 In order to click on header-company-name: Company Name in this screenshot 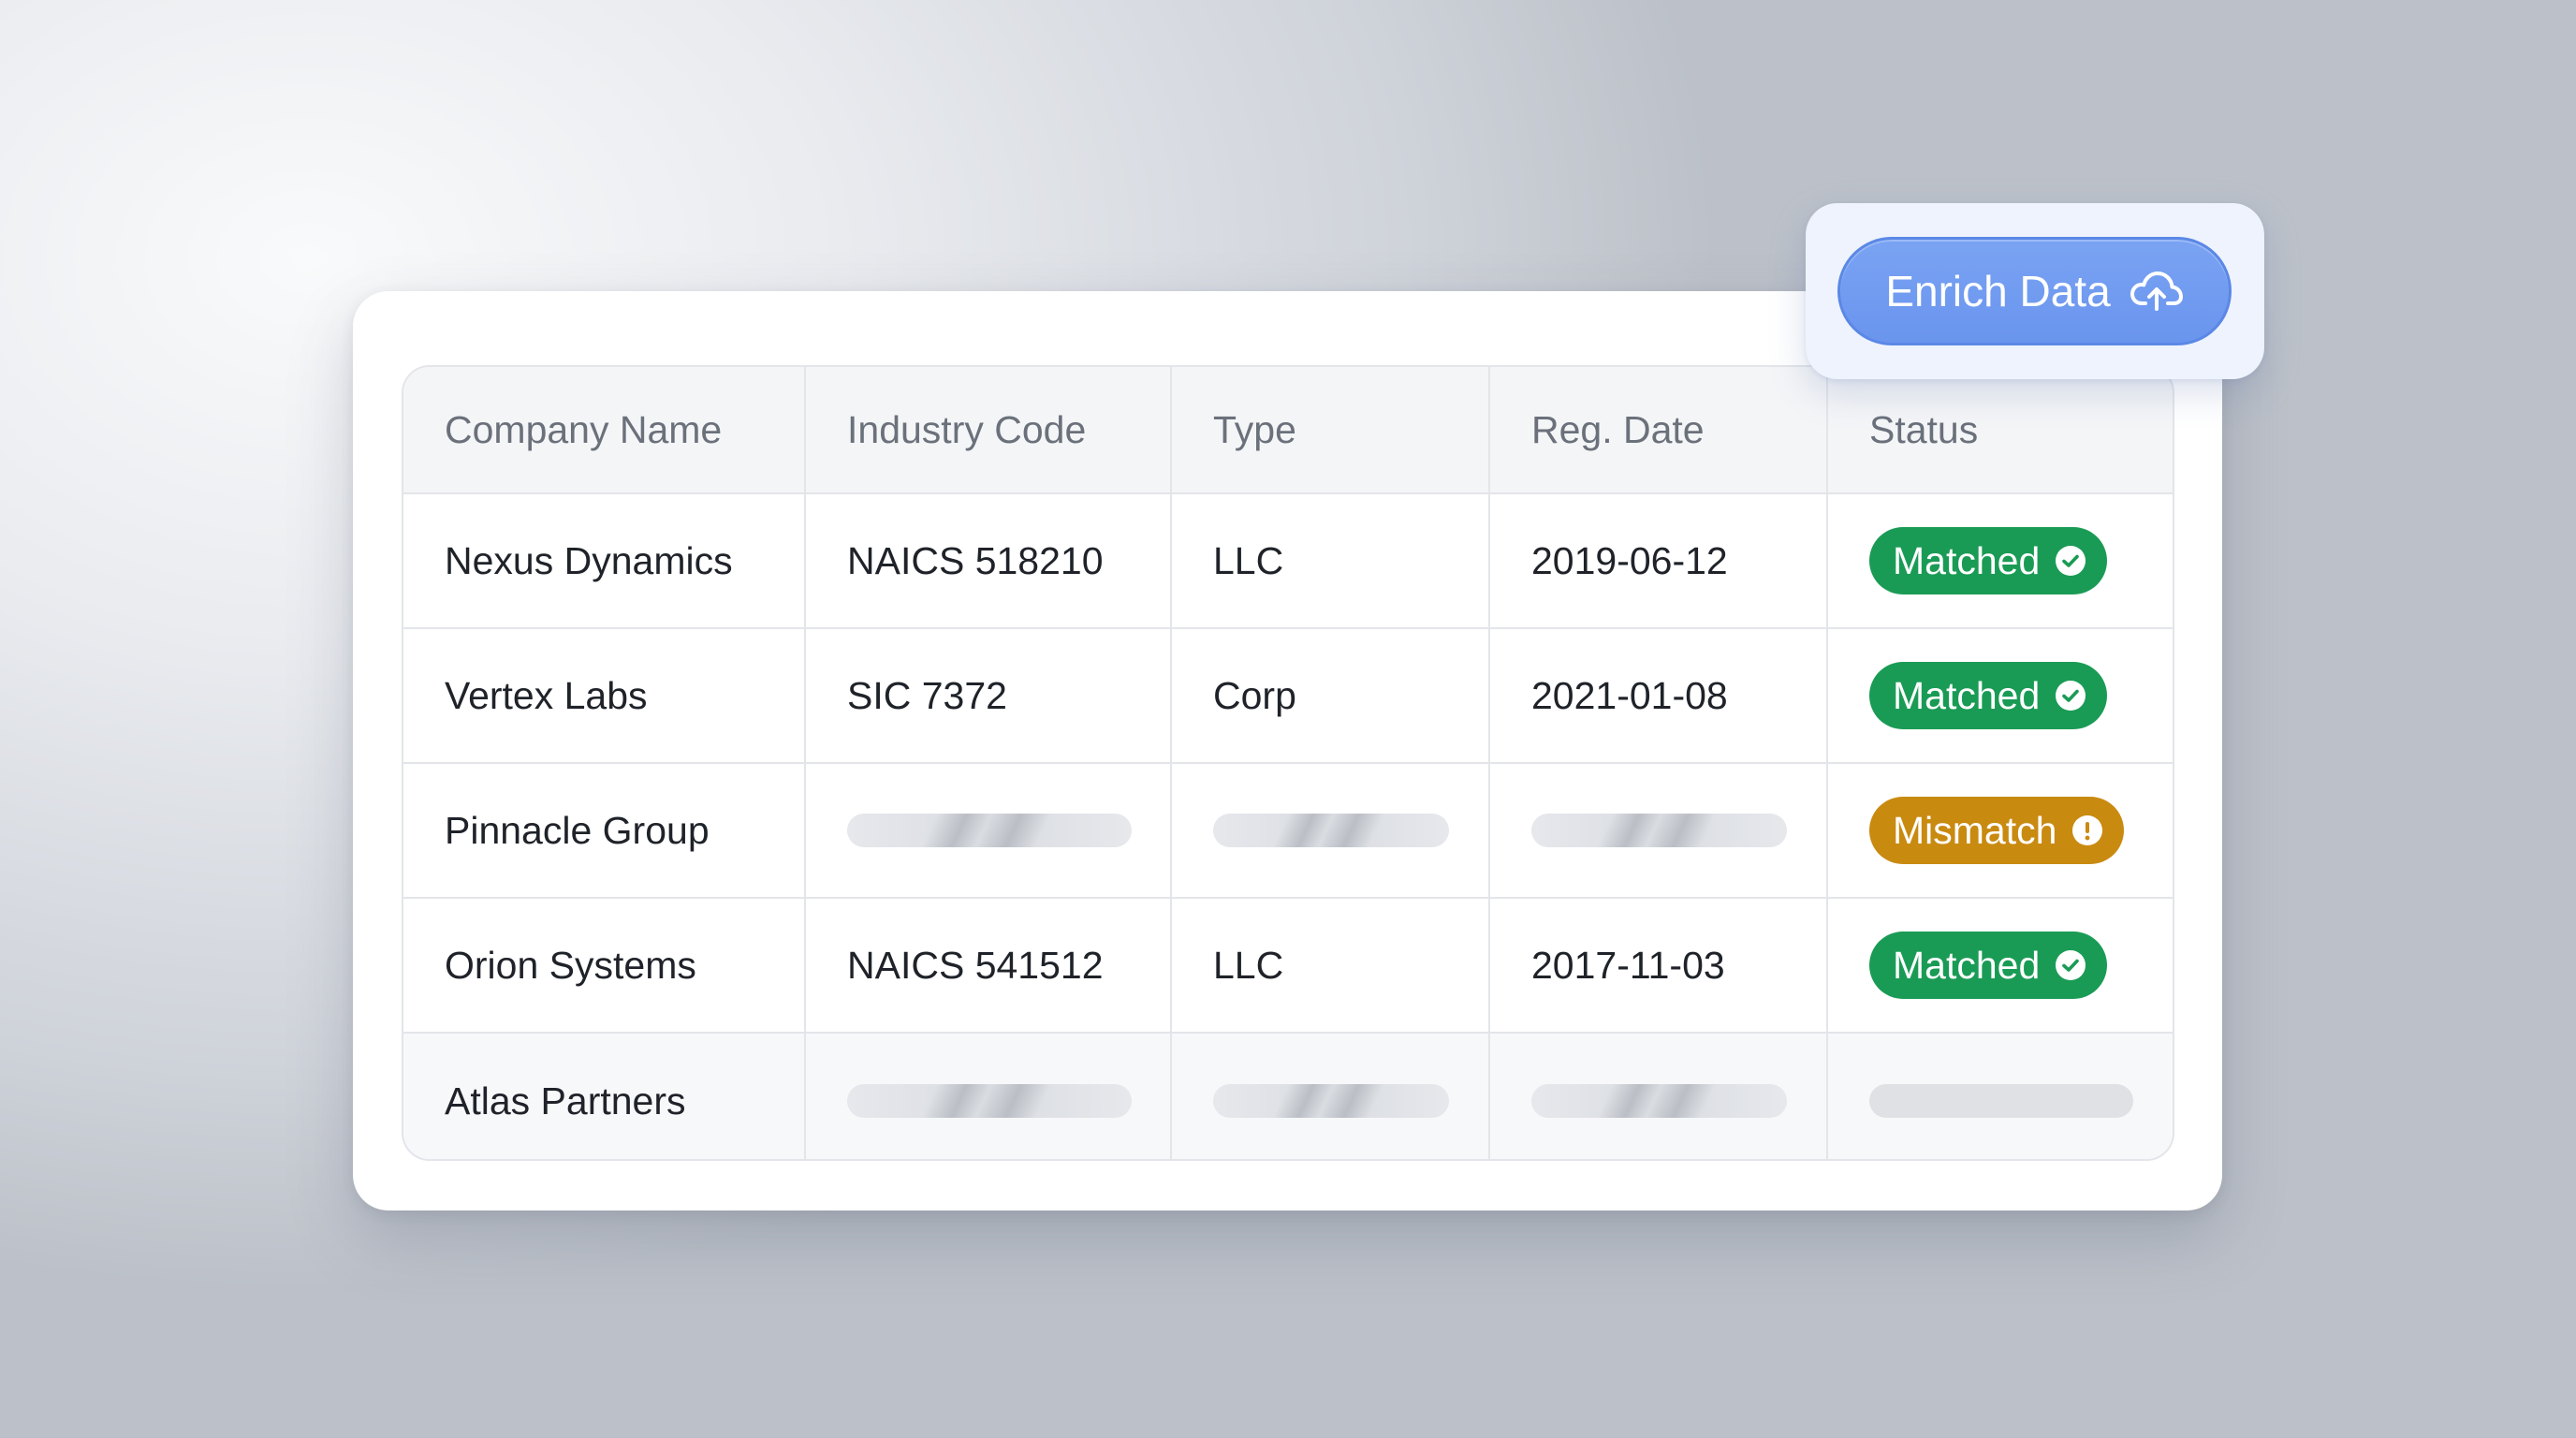, I will do `click(604, 429)`.